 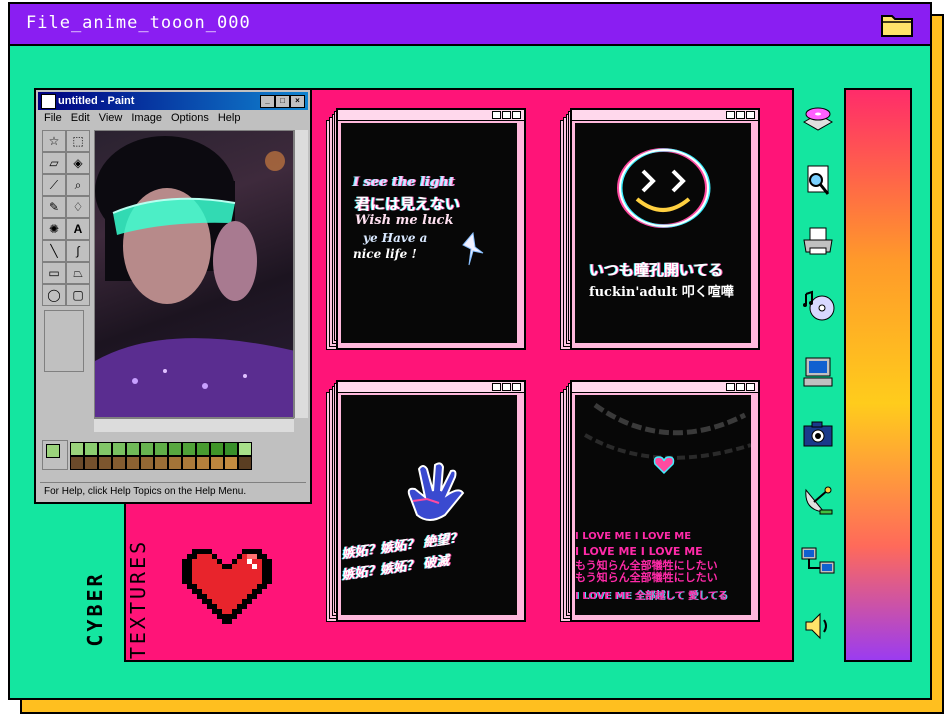 What do you see at coordinates (818, 436) in the screenshot?
I see `camera-icon` at bounding box center [818, 436].